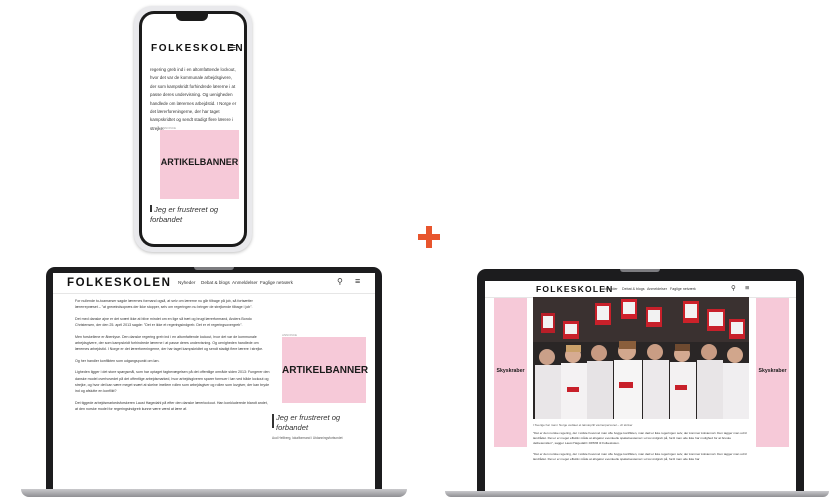 Image resolution: width=829 pixels, height=497 pixels. What do you see at coordinates (214, 268) in the screenshot?
I see `laptop-left-camera` at bounding box center [214, 268].